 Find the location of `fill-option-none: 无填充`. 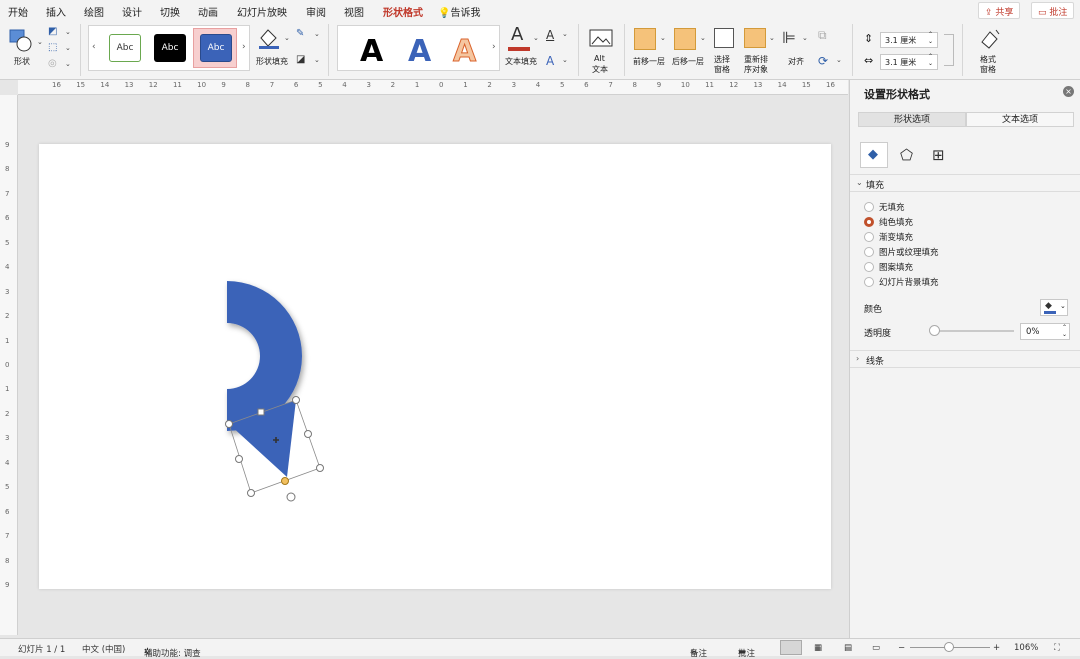

fill-option-none: 无填充 is located at coordinates (884, 207).